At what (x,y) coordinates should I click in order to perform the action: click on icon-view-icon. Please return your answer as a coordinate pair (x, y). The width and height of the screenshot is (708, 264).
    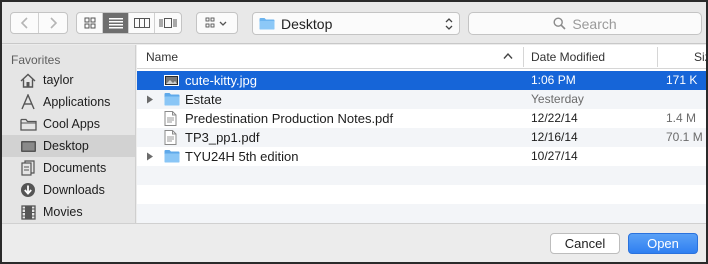
    Looking at the image, I should click on (89, 23).